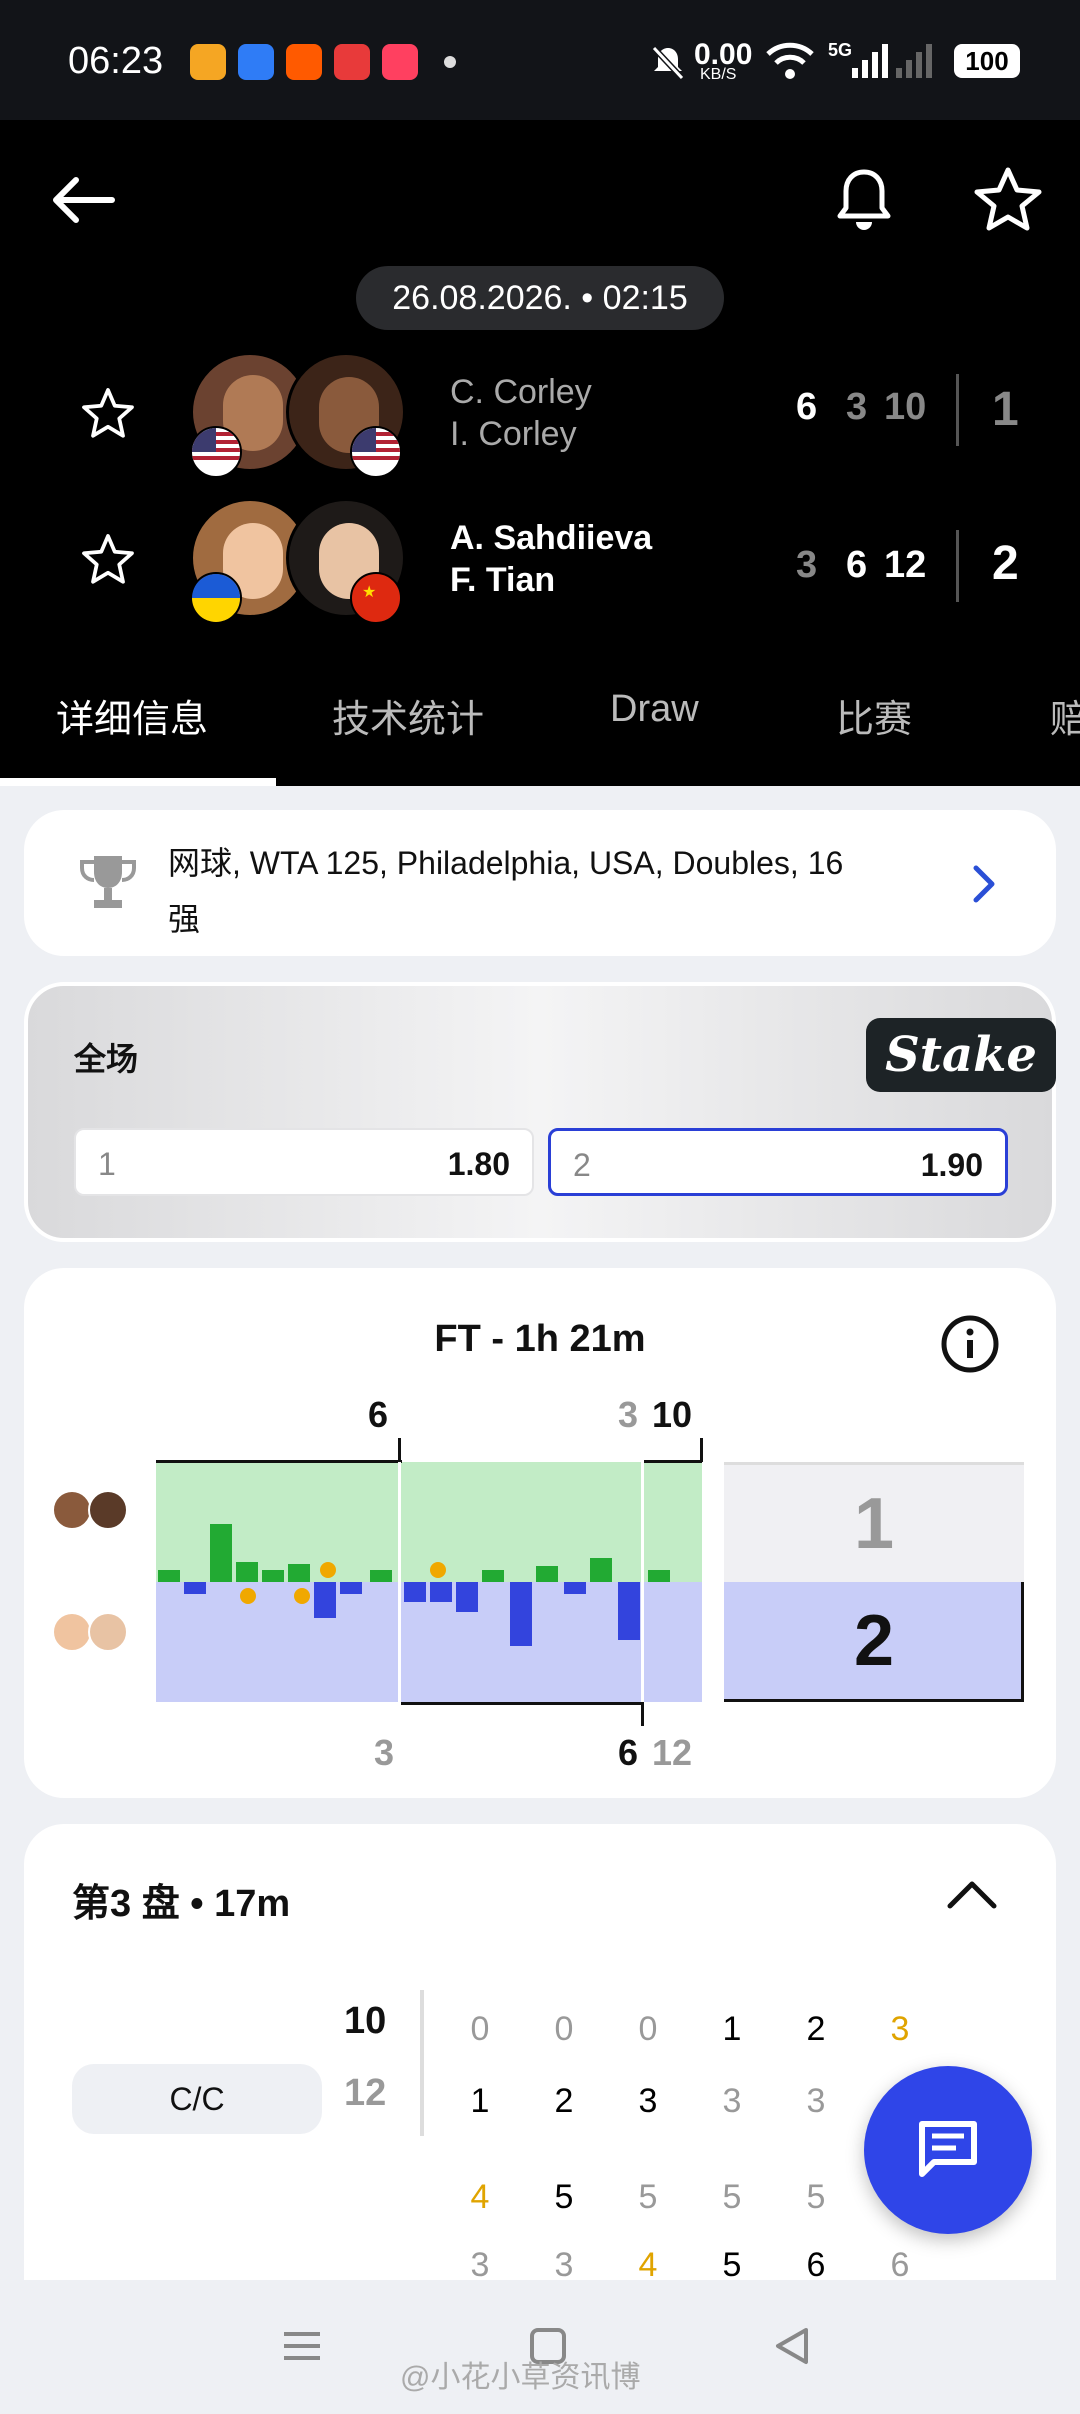 This screenshot has height=2414, width=1080. I want to click on battery-indicator: 100, so click(987, 61).